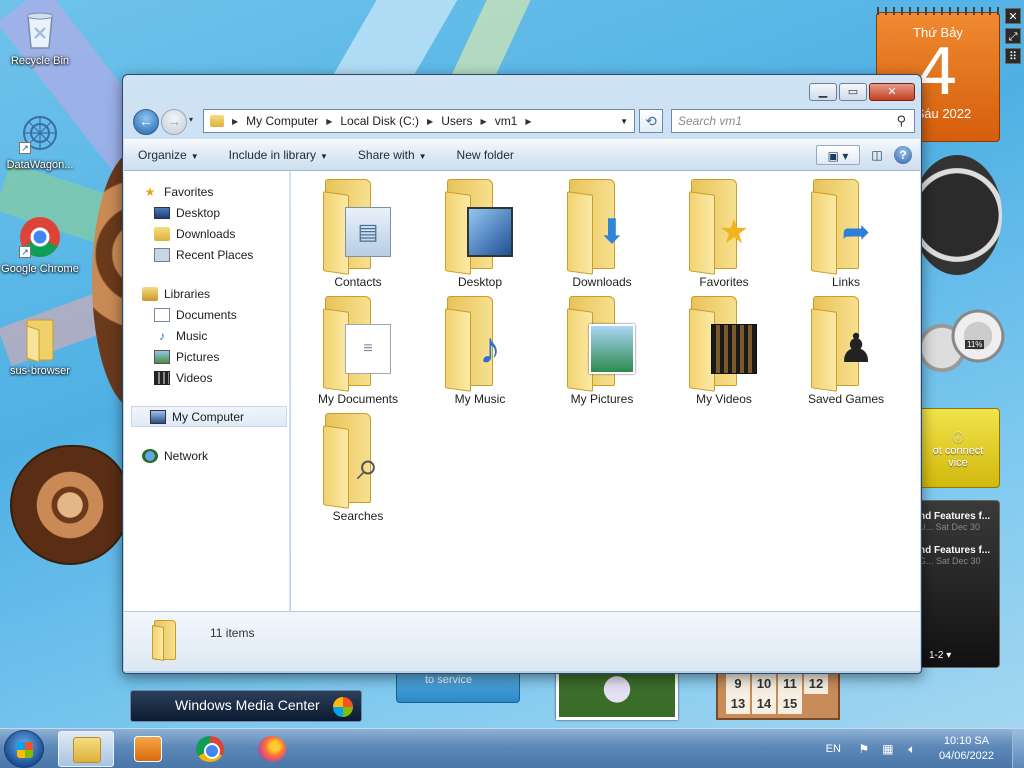  I want to click on language-indicator: EN, so click(833, 749).